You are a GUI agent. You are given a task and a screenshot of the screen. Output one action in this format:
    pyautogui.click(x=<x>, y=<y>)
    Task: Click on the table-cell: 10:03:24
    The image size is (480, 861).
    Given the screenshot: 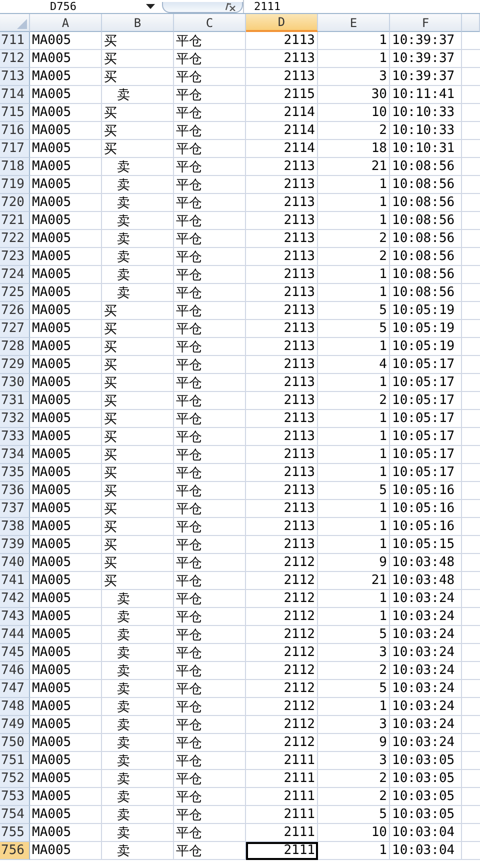 What is the action you would take?
    pyautogui.click(x=426, y=653)
    